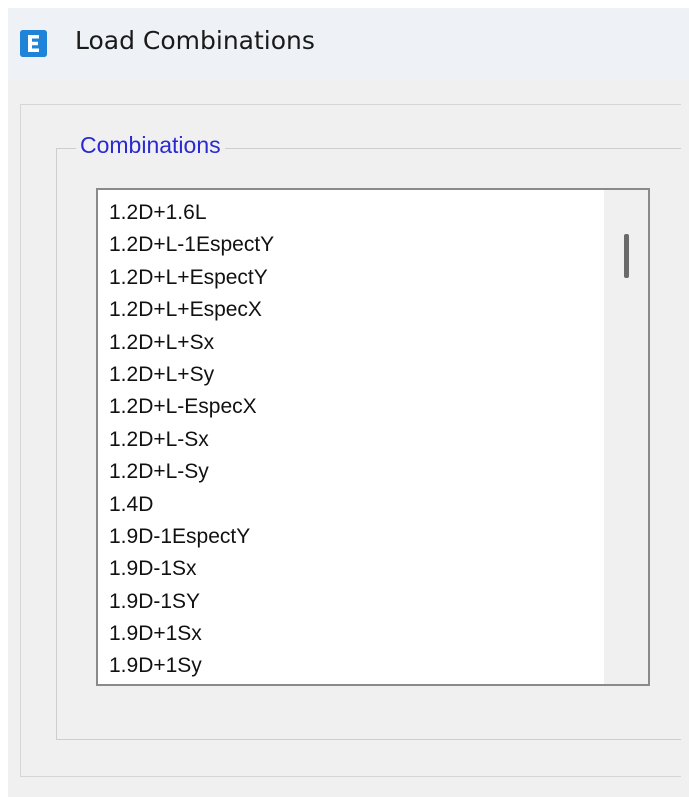  I want to click on combinations-group-label: Combinations, so click(150, 145).